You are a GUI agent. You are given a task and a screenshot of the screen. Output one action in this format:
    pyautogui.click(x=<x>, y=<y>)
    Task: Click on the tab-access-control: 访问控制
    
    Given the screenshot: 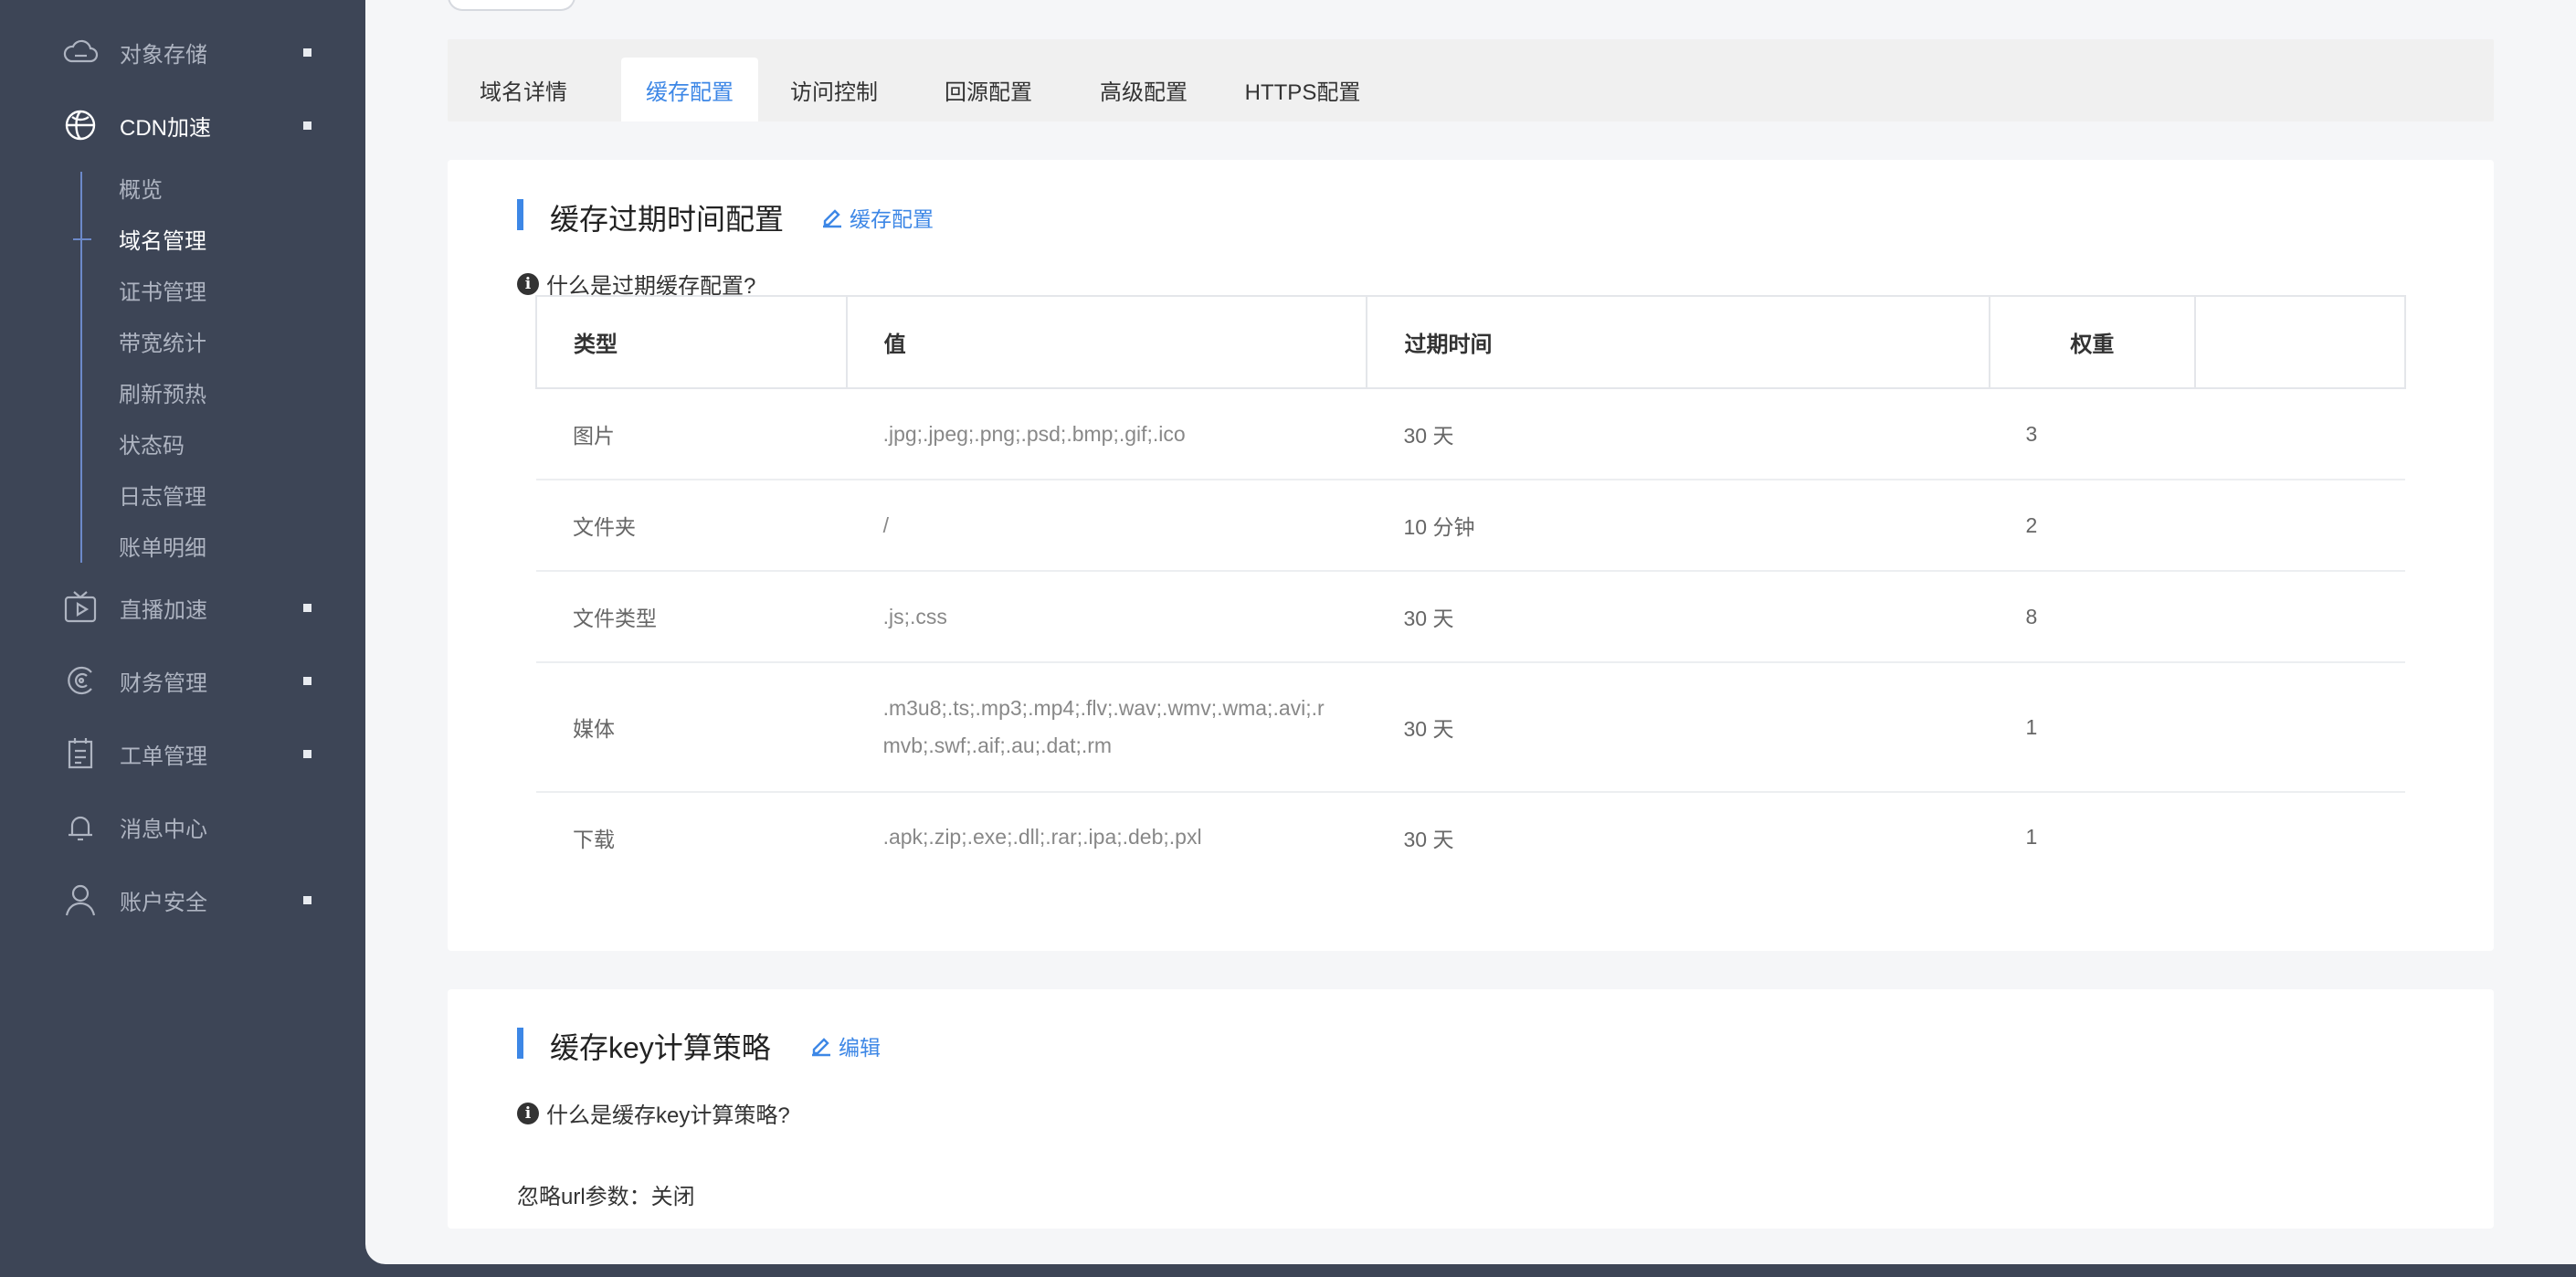 What is the action you would take?
    pyautogui.click(x=834, y=89)
    